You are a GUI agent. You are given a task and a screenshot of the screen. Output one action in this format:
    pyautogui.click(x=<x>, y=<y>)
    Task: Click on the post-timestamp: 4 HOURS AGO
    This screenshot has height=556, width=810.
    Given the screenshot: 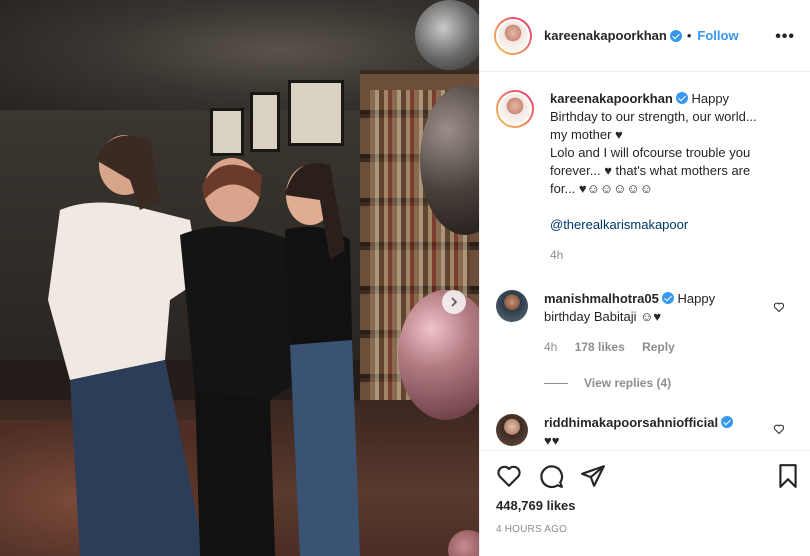 What is the action you would take?
    pyautogui.click(x=531, y=529)
    